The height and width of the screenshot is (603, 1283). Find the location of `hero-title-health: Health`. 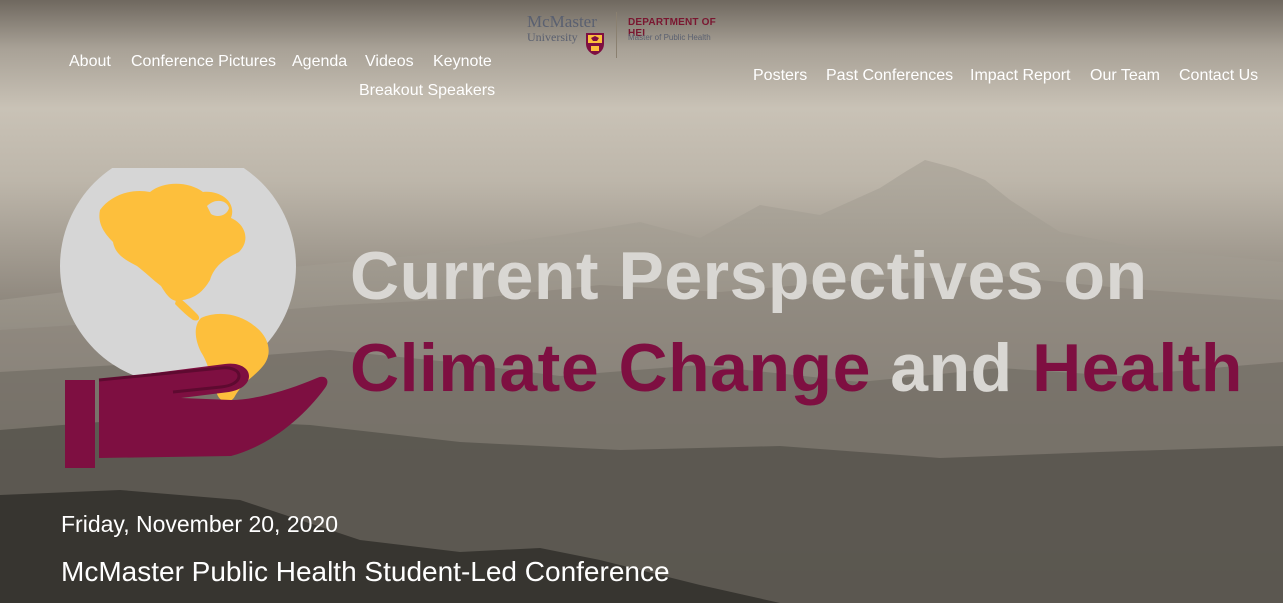

hero-title-health: Health is located at coordinates (1137, 368).